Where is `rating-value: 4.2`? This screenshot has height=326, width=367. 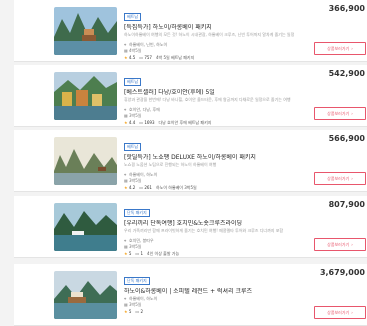
rating-value: 4.2 is located at coordinates (132, 187).